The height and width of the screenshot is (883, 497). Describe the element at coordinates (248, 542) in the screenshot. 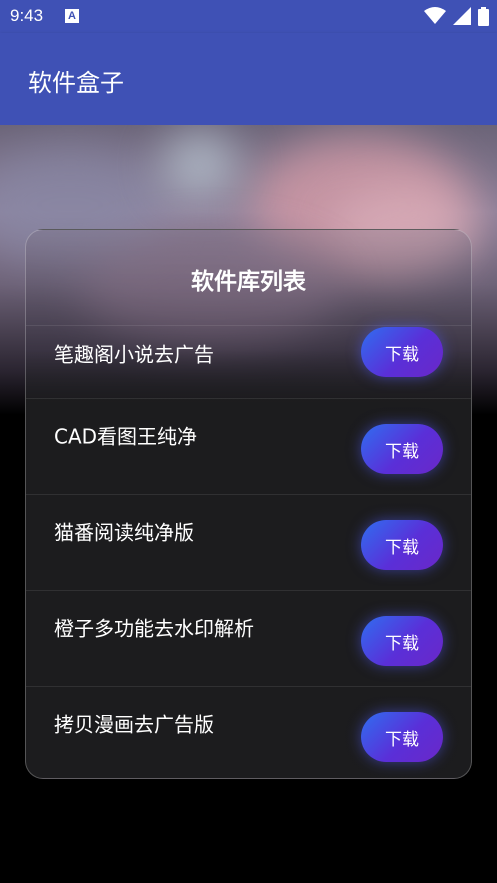

I see `list-item: 猫番阅读纯净版 下载` at that location.